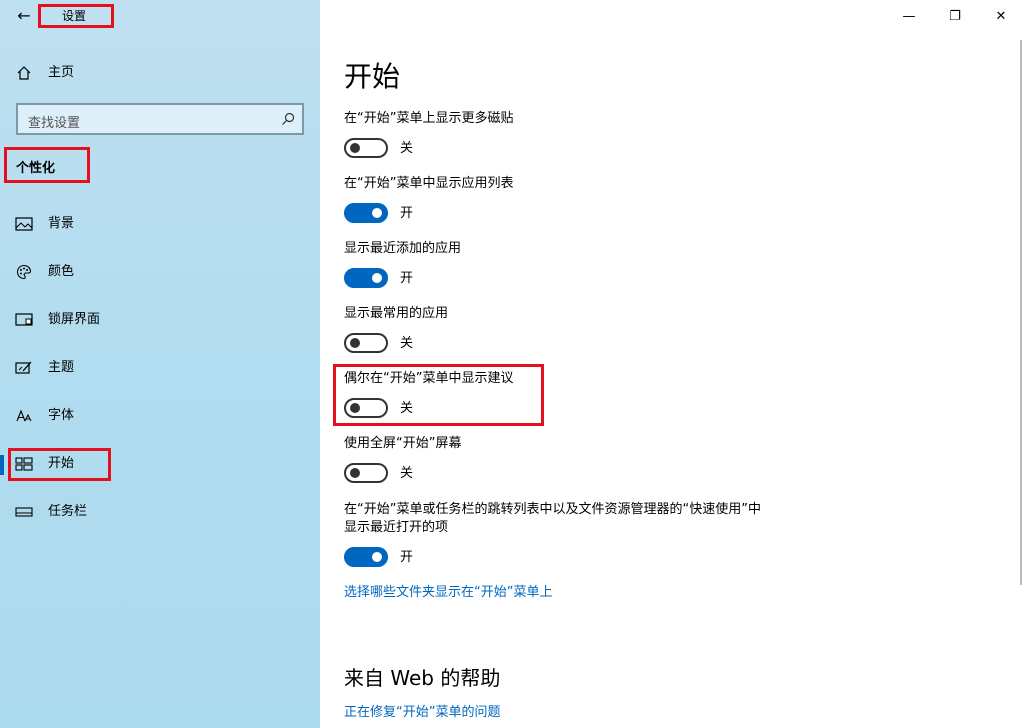  What do you see at coordinates (1021, 312) in the screenshot?
I see `scrollbar` at bounding box center [1021, 312].